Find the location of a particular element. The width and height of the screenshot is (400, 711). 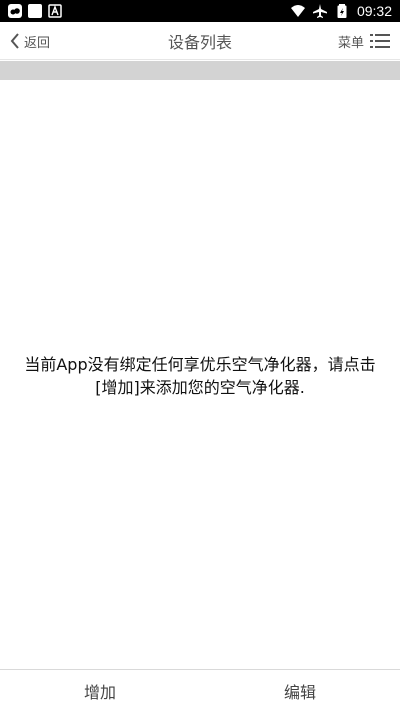

back-button: 返回 is located at coordinates (30, 41).